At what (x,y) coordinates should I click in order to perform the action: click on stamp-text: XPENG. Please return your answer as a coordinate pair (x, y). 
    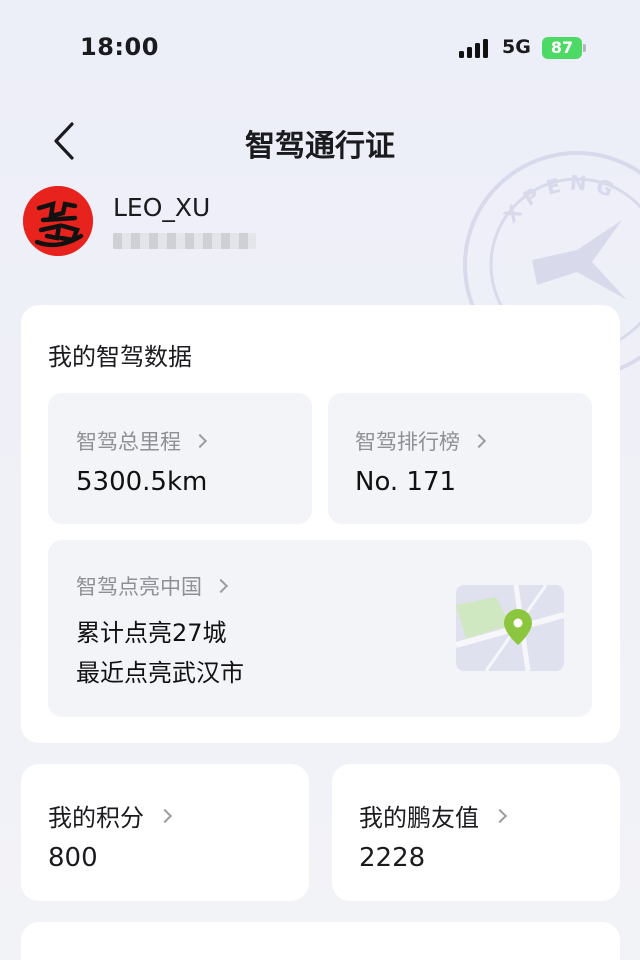
    Looking at the image, I should click on (558, 198).